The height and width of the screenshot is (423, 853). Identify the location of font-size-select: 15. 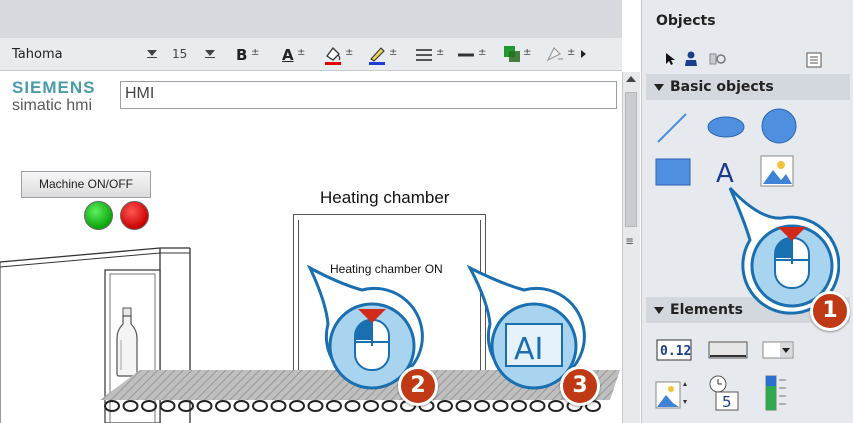
(179, 54).